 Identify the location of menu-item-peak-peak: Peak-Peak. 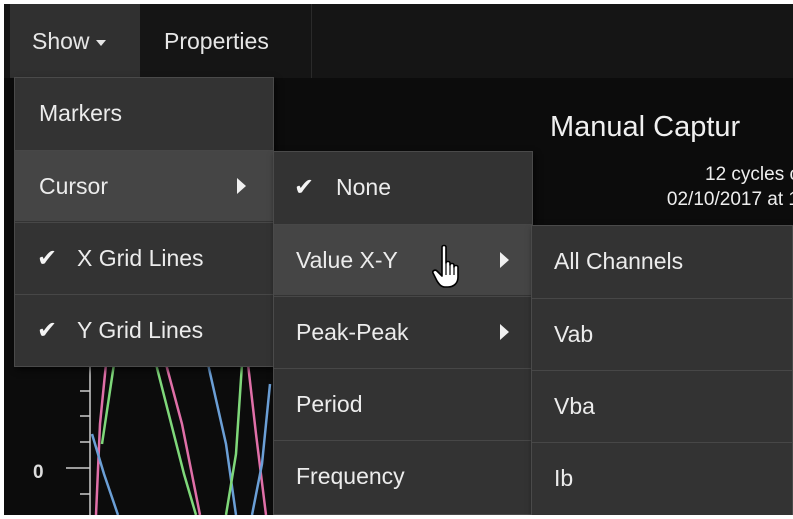
(403, 331).